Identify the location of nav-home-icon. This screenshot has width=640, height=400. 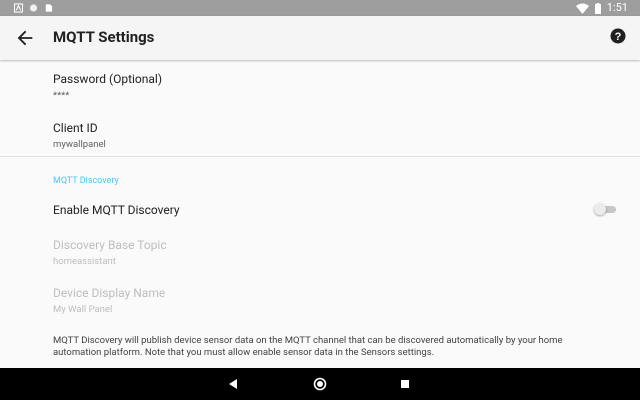
(320, 384).